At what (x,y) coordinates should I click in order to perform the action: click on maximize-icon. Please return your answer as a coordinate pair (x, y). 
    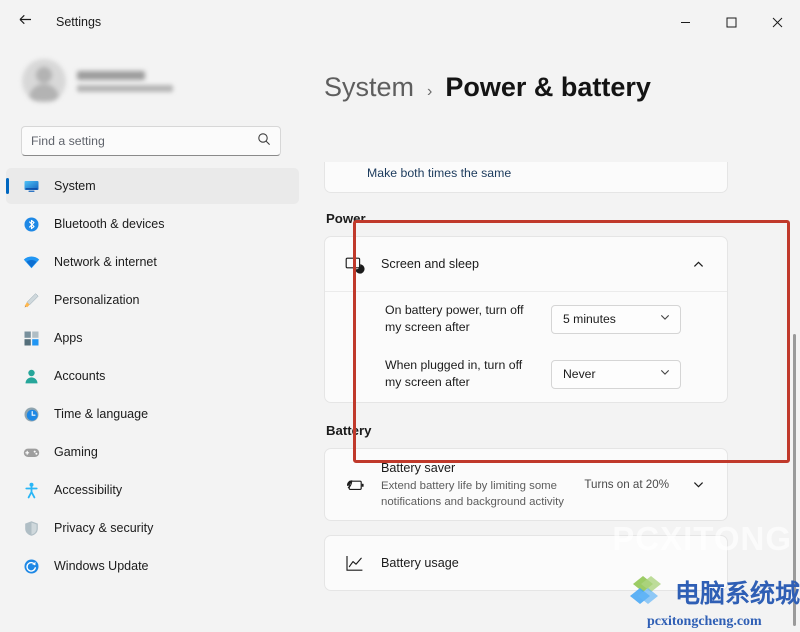
    Looking at the image, I should click on (731, 22).